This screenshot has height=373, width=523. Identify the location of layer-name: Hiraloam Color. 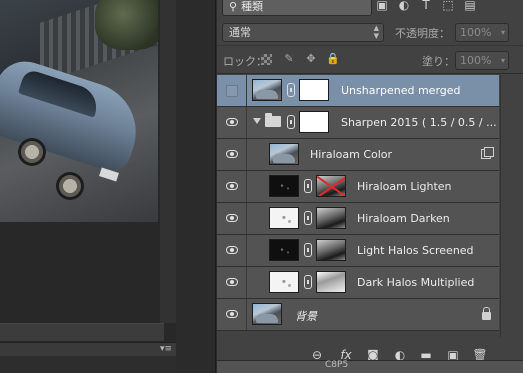
(351, 154).